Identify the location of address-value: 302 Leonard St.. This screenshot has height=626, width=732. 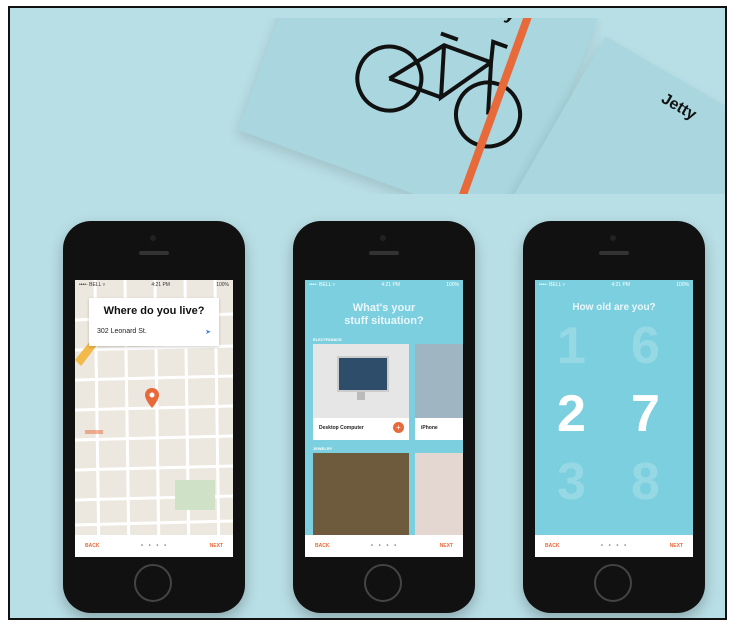
(122, 331).